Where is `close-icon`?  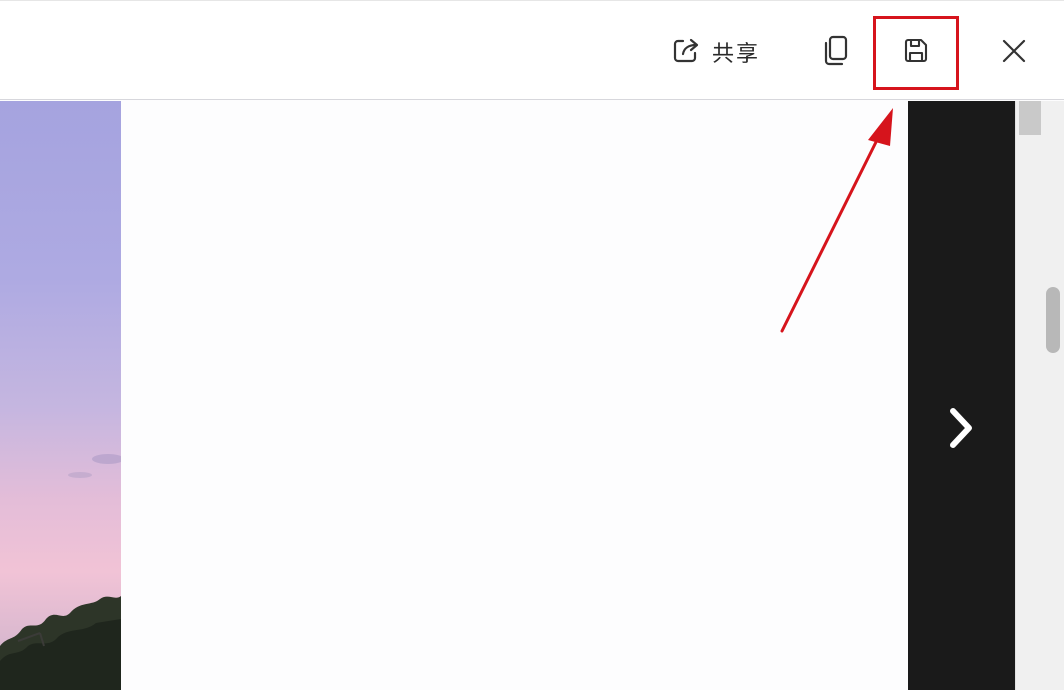
close-icon is located at coordinates (1014, 53).